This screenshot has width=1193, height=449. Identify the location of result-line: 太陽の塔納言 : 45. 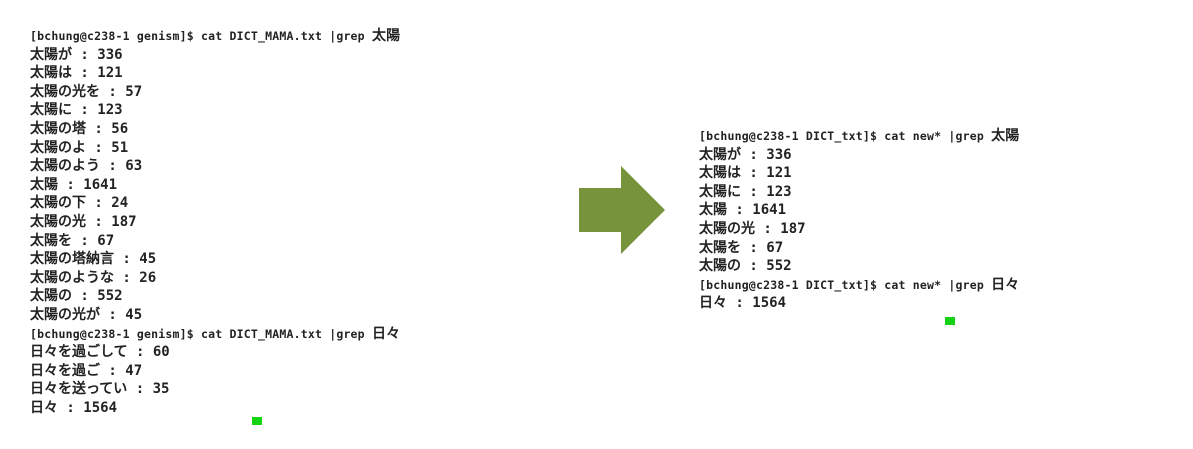
(93, 259).